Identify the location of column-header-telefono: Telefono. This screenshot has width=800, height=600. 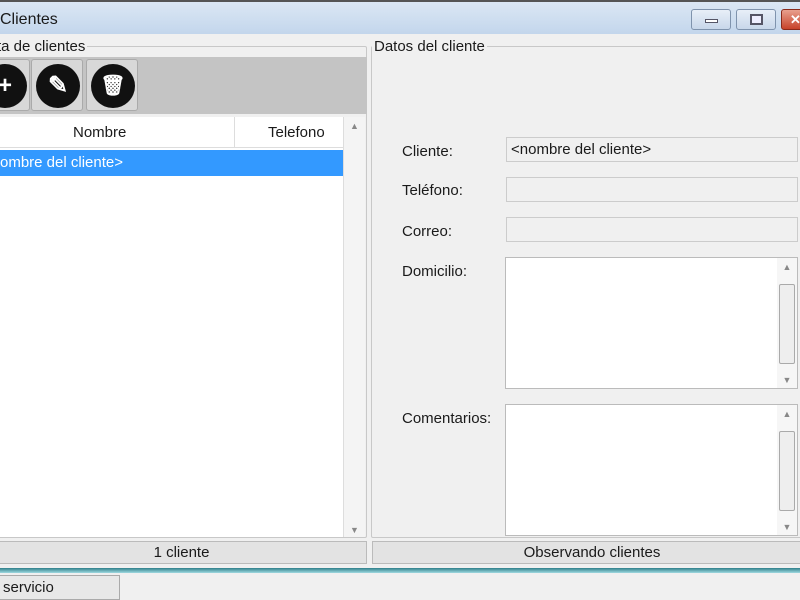
(296, 132).